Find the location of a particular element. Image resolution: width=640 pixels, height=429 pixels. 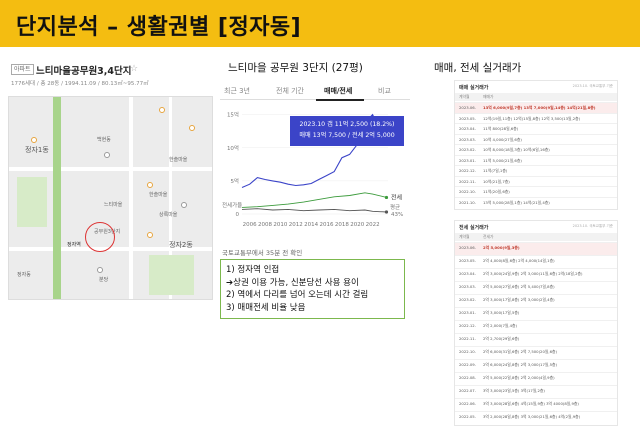

row-value: 13억 5,000(28일,1층) 14억(21일,4층) is located at coordinates (516, 202).